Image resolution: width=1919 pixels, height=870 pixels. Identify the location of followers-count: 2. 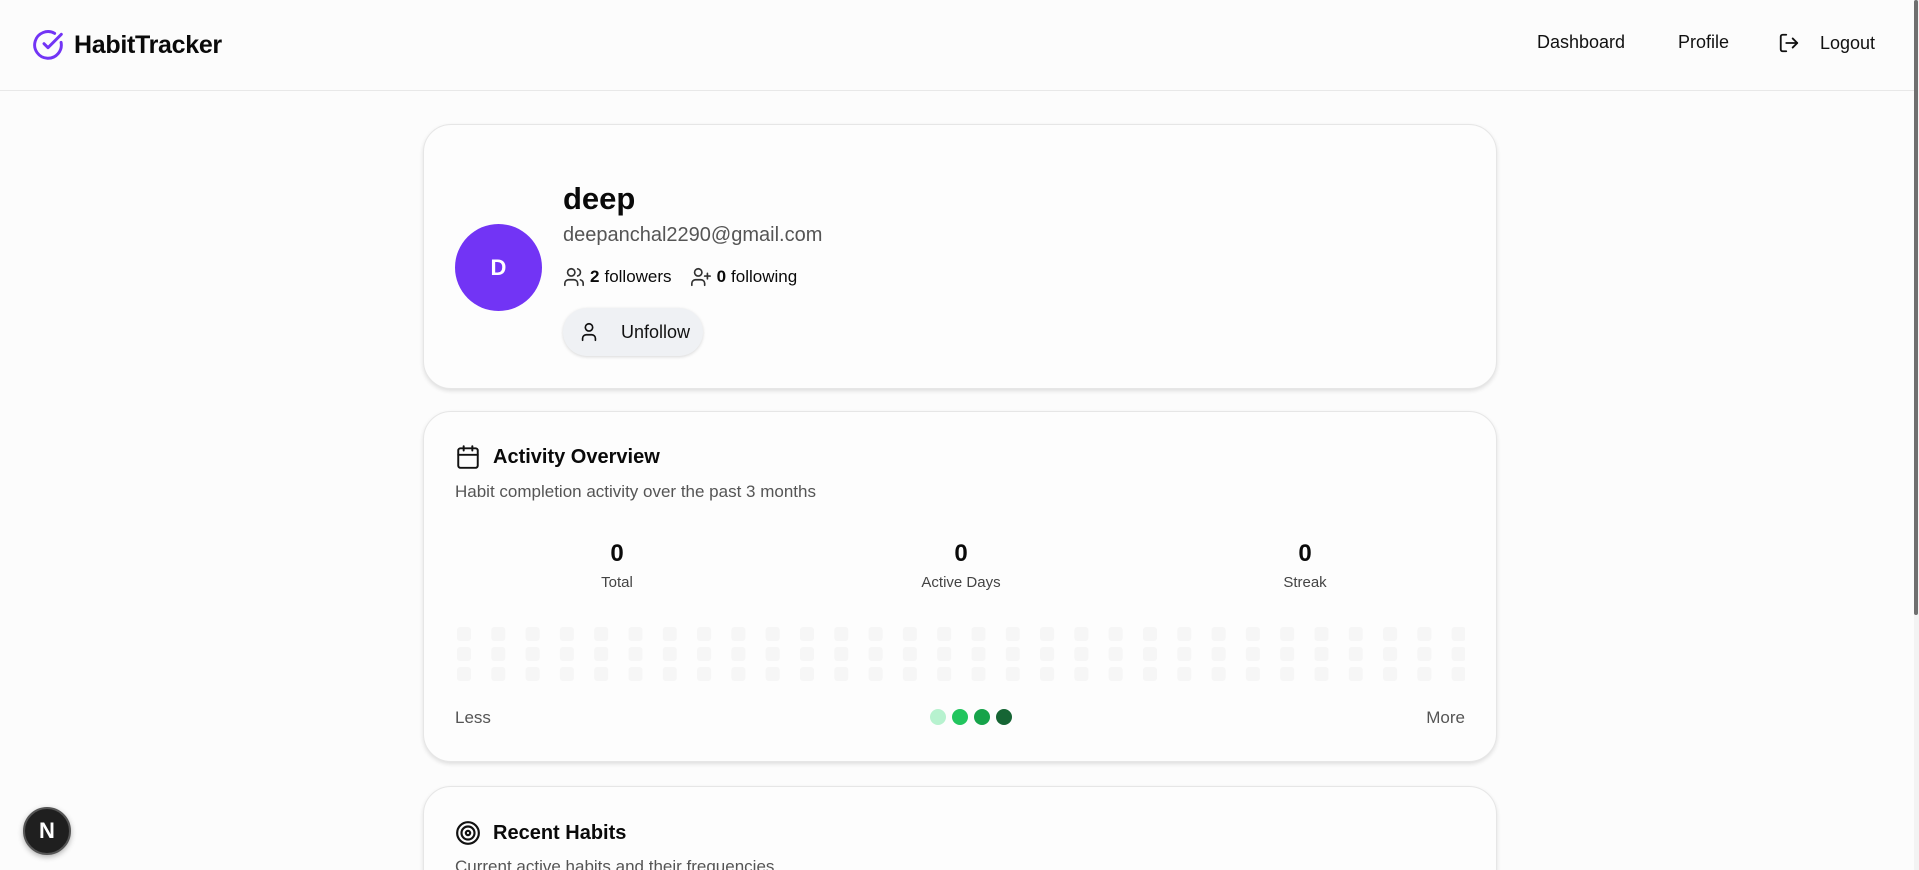
(595, 276).